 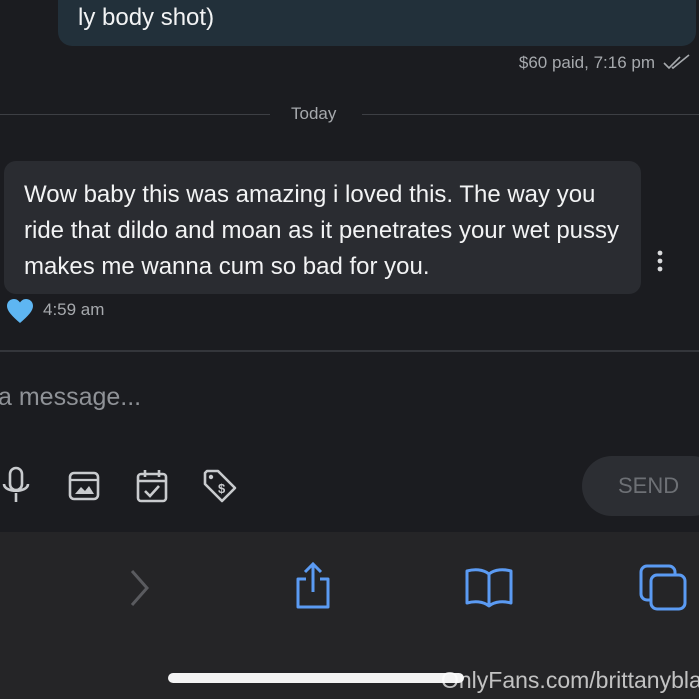 What do you see at coordinates (135, 114) in the screenshot?
I see `separator-line-left` at bounding box center [135, 114].